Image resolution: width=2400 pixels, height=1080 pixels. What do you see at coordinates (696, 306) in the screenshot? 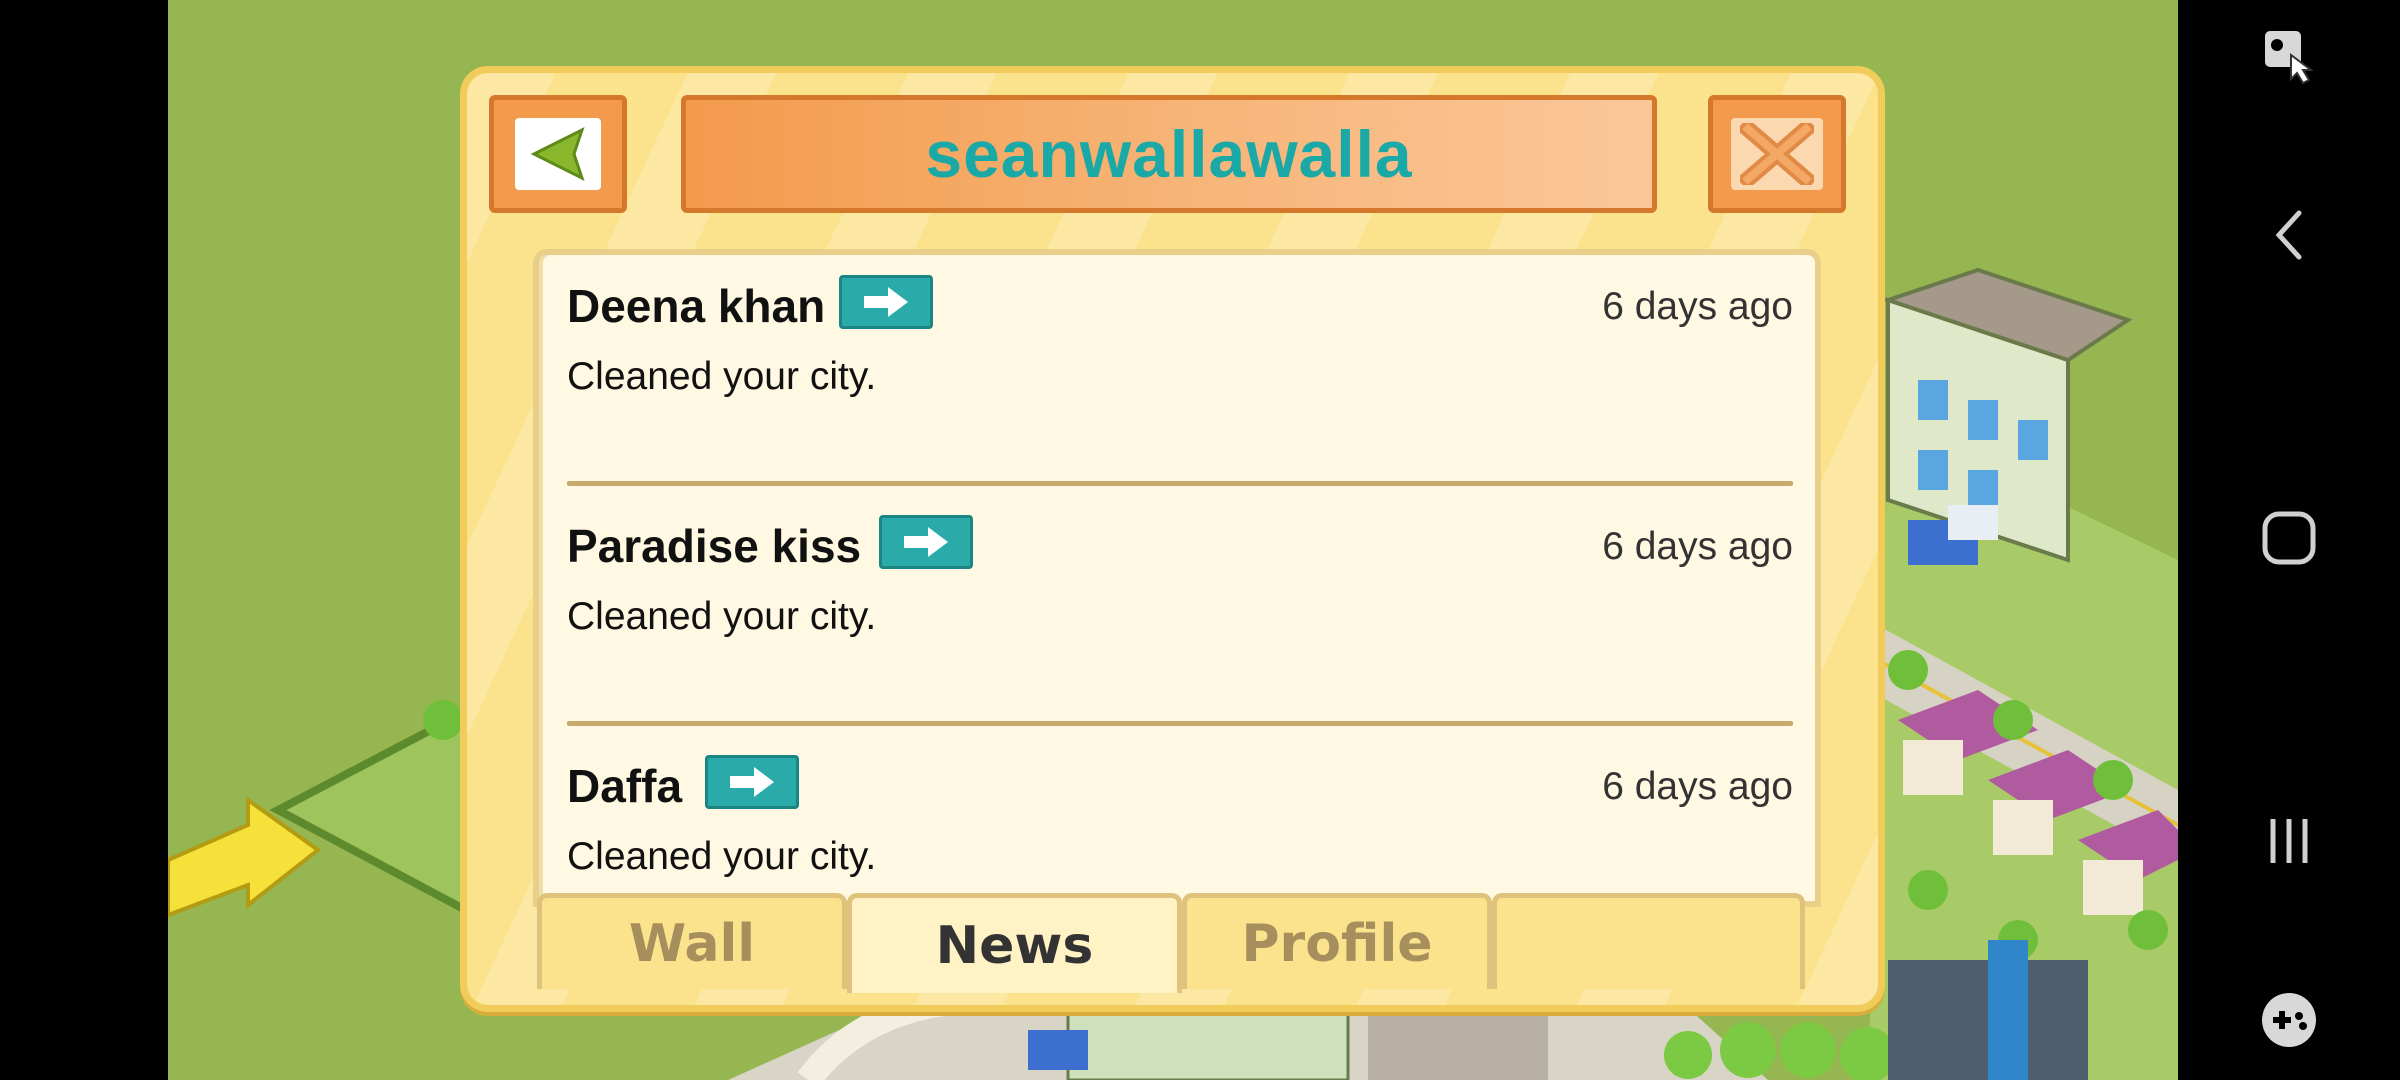
I see `friend-name: Deena khan` at bounding box center [696, 306].